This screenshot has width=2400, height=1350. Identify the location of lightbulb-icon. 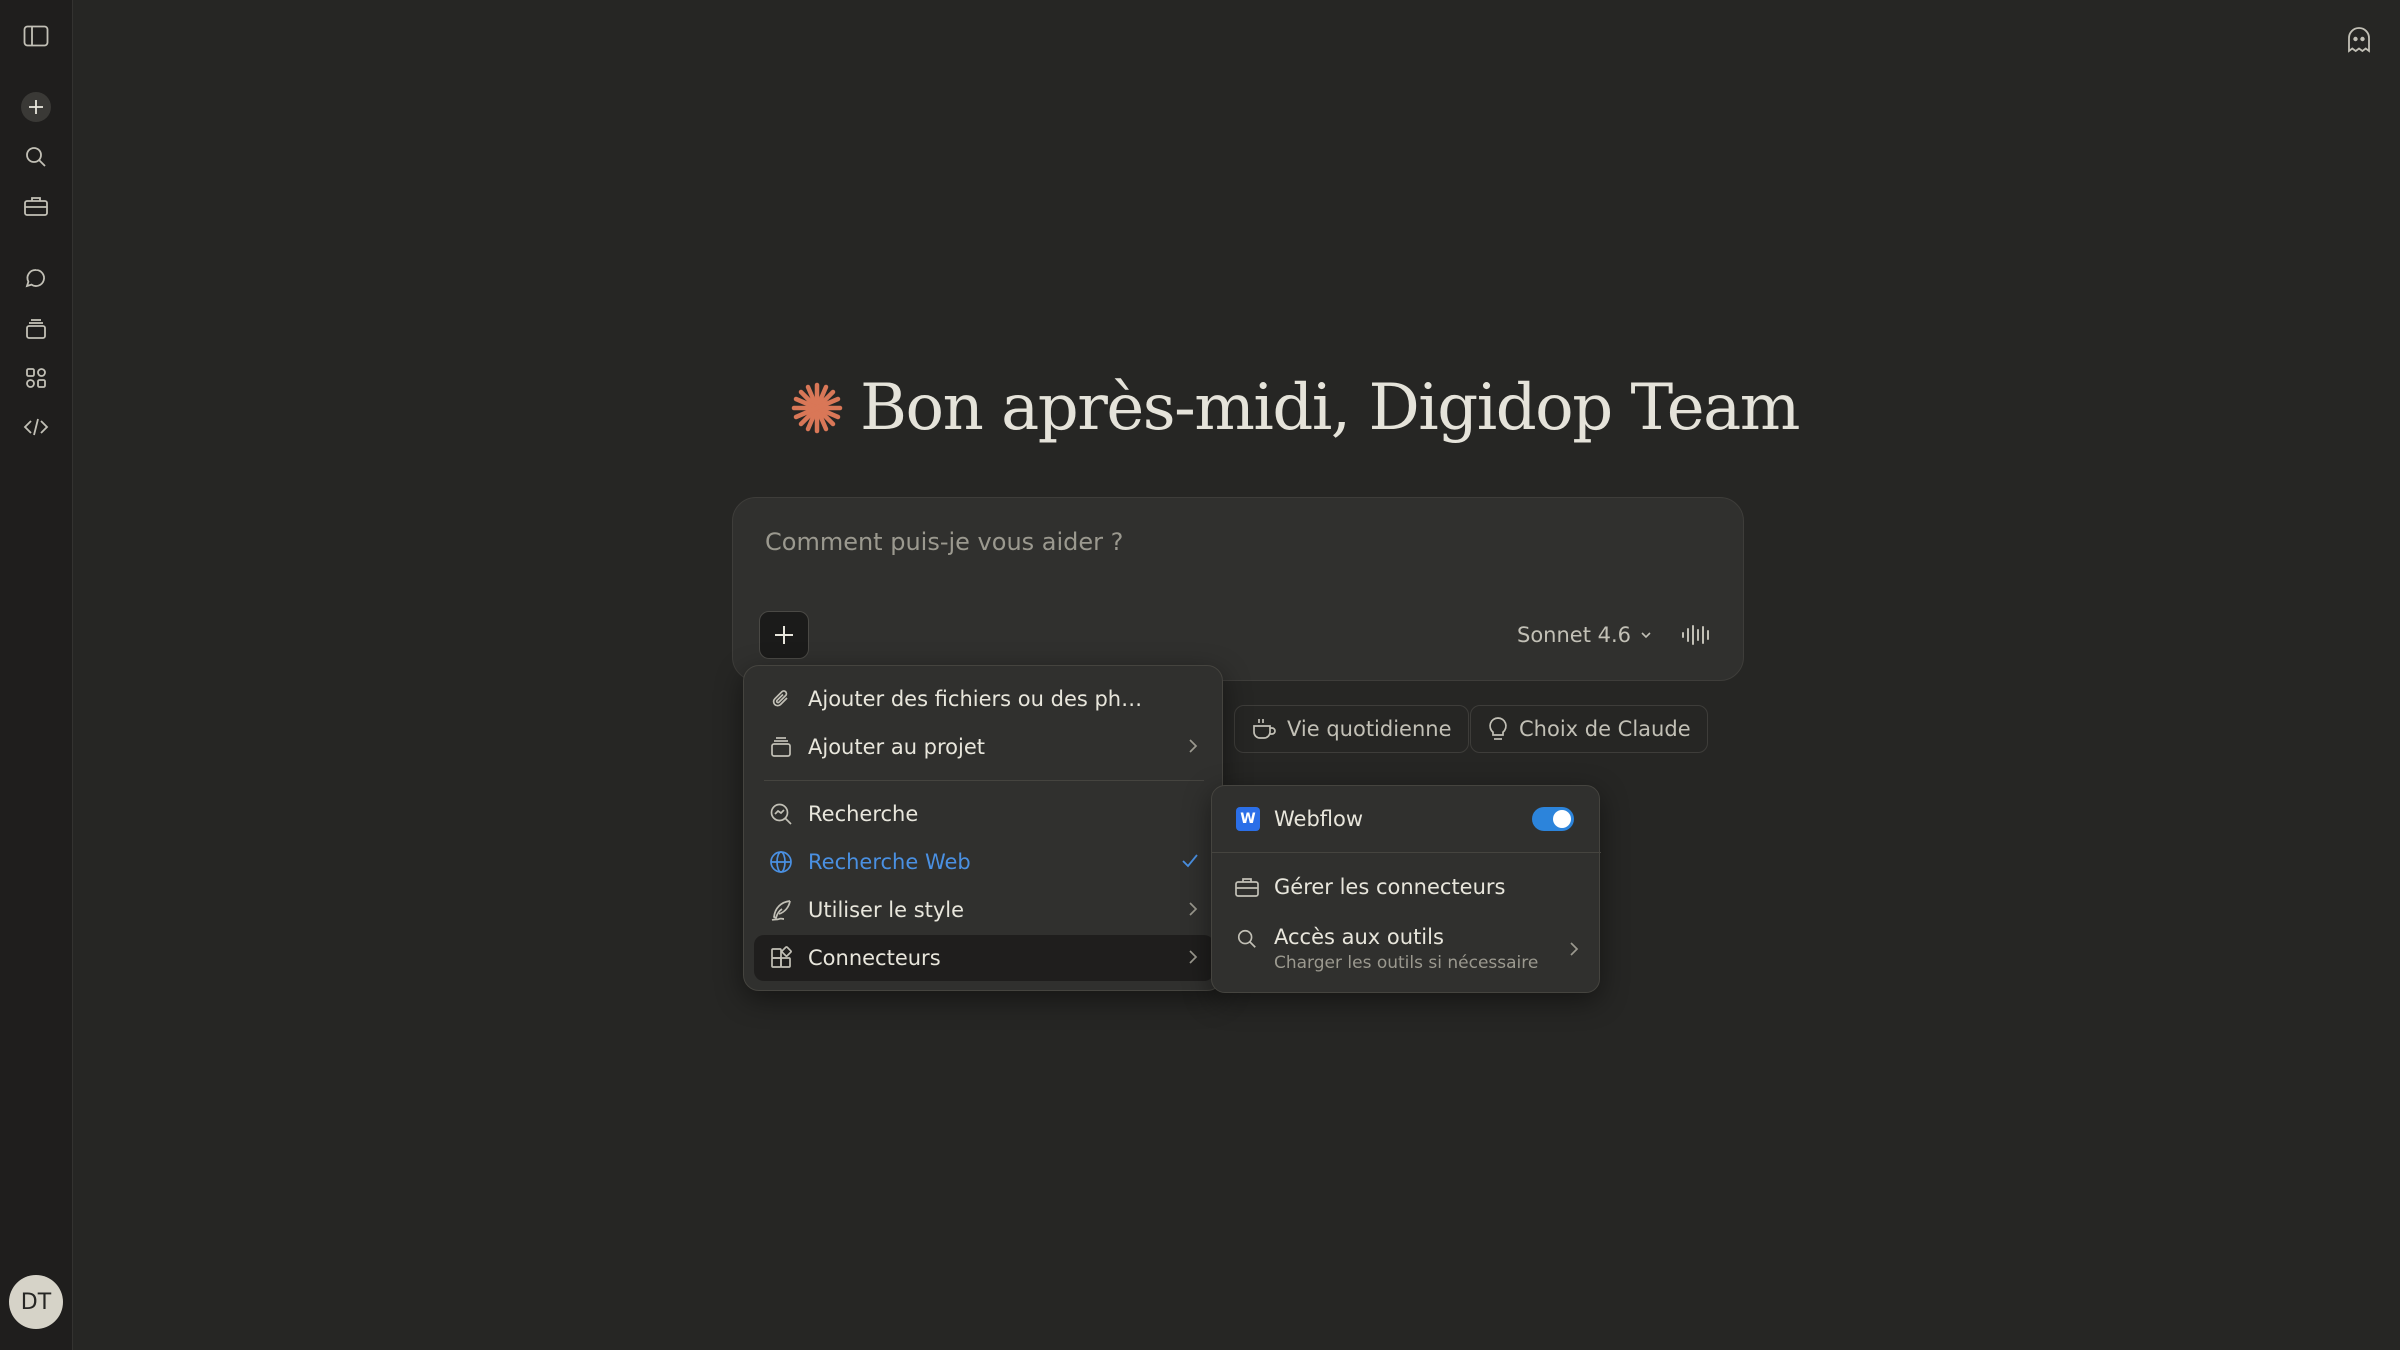
(1498, 728).